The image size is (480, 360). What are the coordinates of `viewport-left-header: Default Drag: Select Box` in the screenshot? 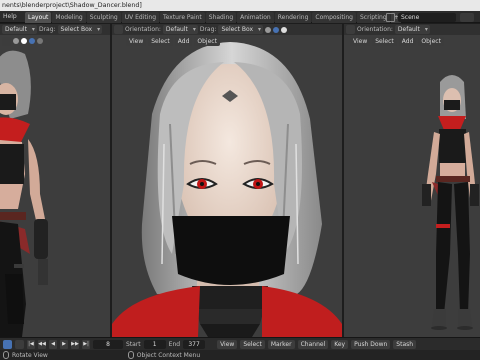 It's located at (55, 29).